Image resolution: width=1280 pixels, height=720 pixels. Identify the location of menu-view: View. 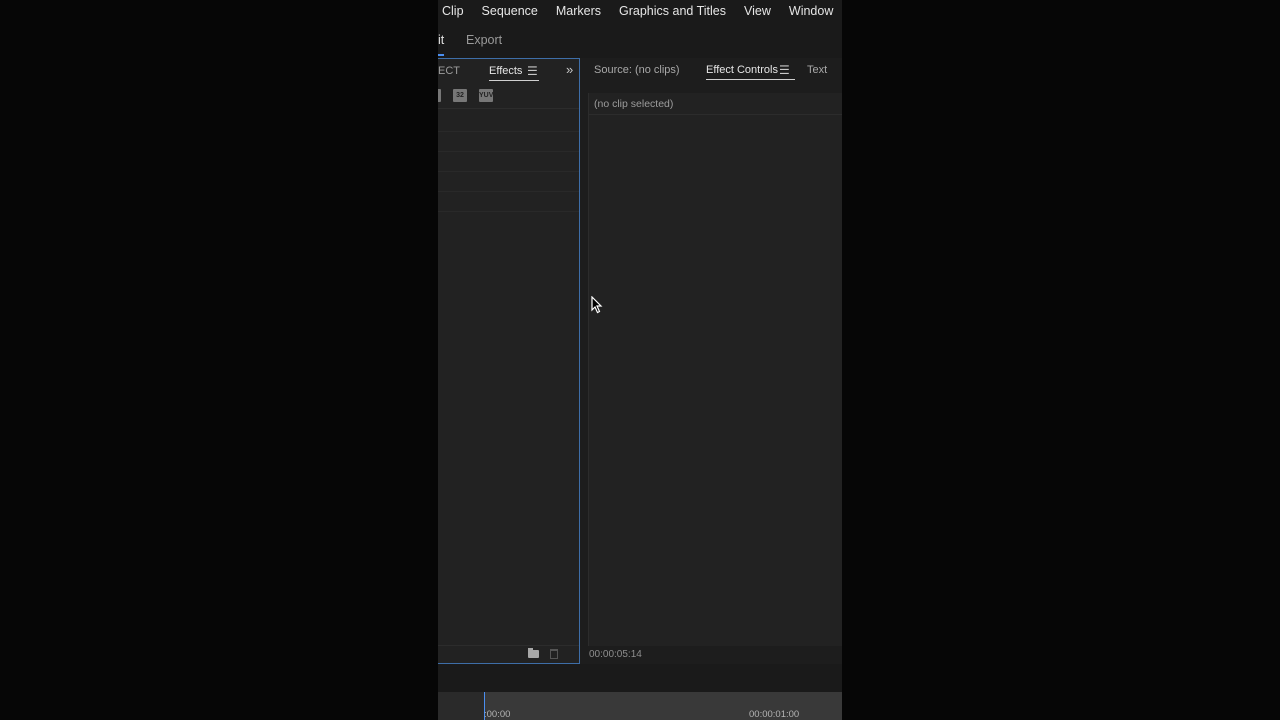
(757, 11).